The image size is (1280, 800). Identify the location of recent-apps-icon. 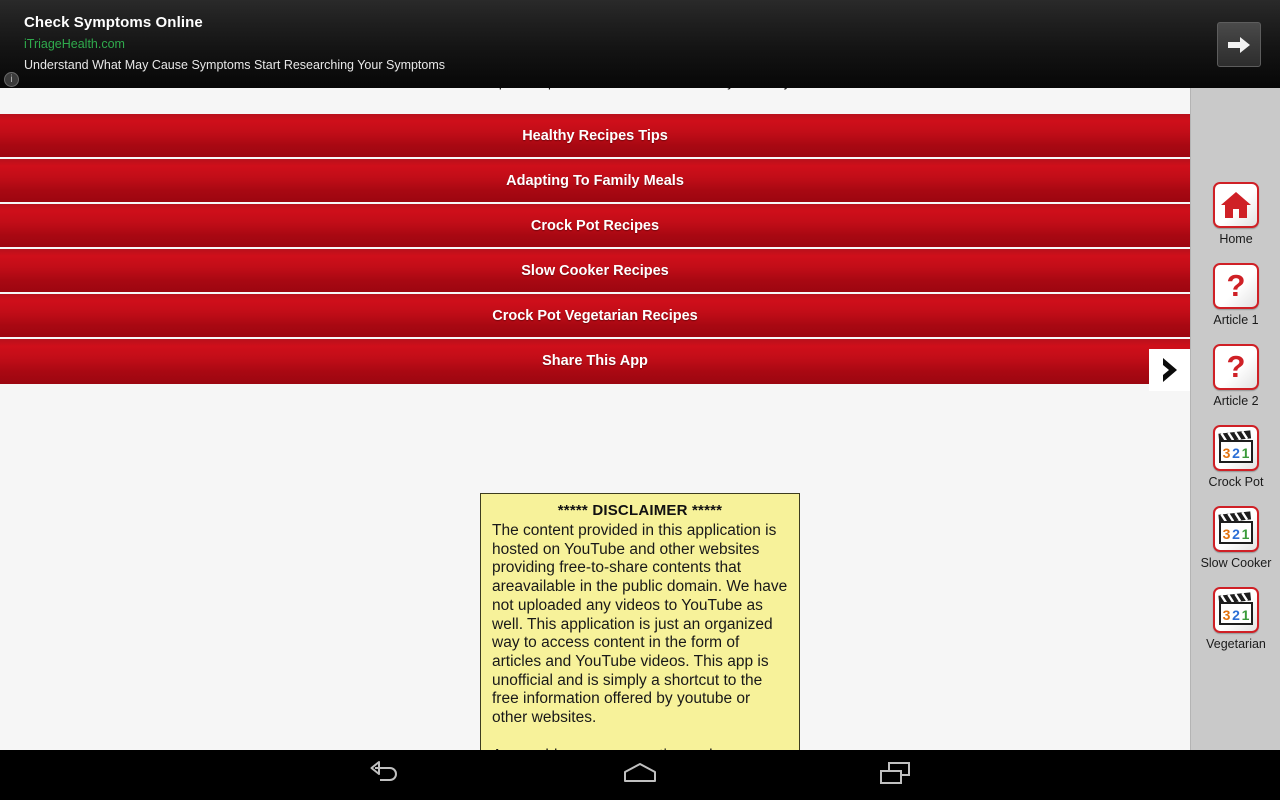
(895, 775).